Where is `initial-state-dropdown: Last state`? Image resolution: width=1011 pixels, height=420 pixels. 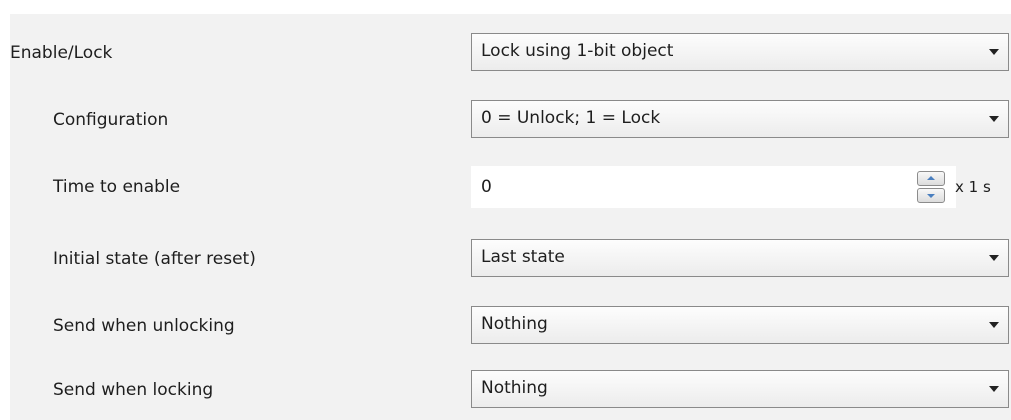 initial-state-dropdown: Last state is located at coordinates (740, 258).